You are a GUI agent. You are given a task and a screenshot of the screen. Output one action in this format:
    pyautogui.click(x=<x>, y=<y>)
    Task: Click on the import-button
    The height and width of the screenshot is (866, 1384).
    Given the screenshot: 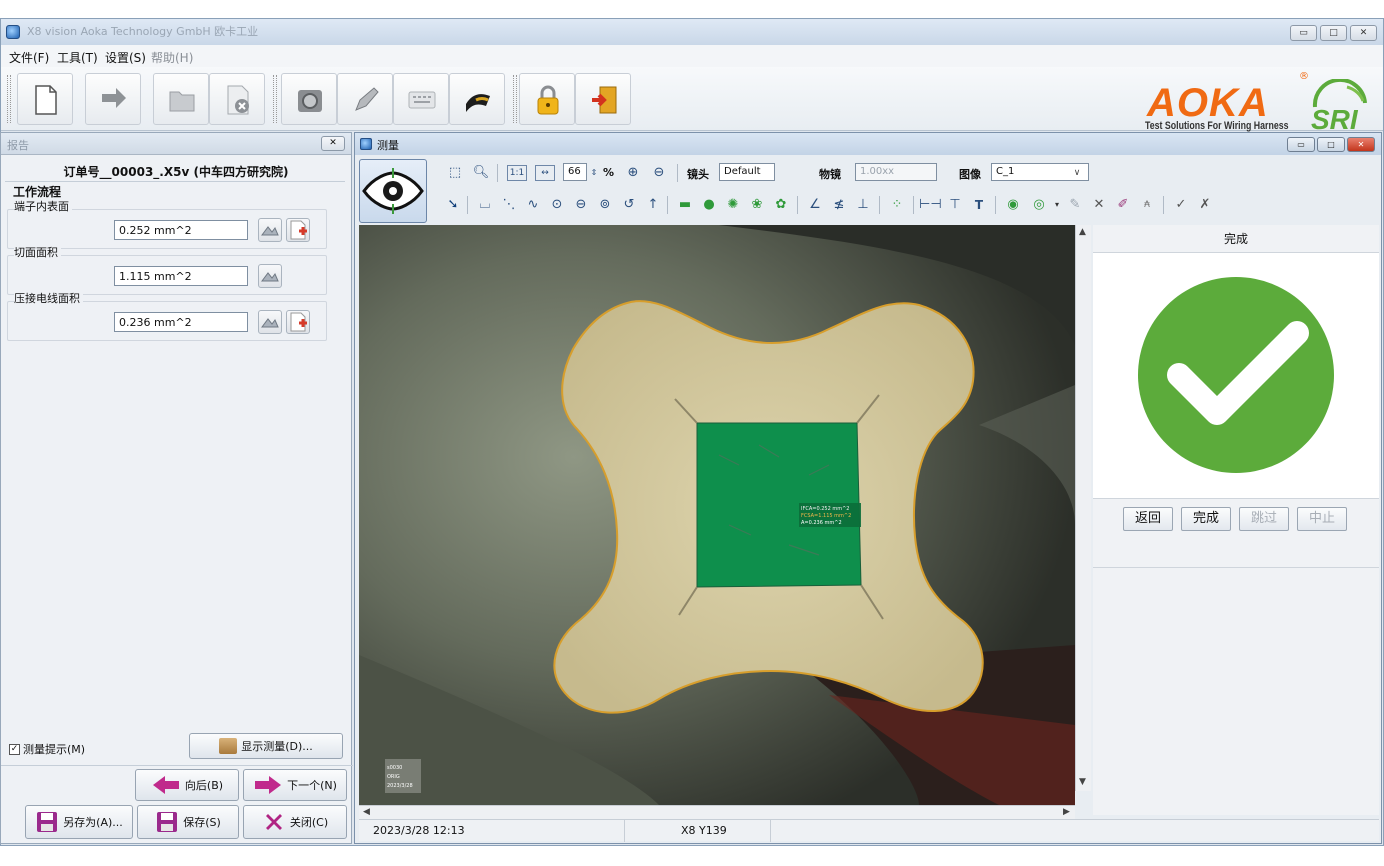 What is the action you would take?
    pyautogui.click(x=113, y=99)
    